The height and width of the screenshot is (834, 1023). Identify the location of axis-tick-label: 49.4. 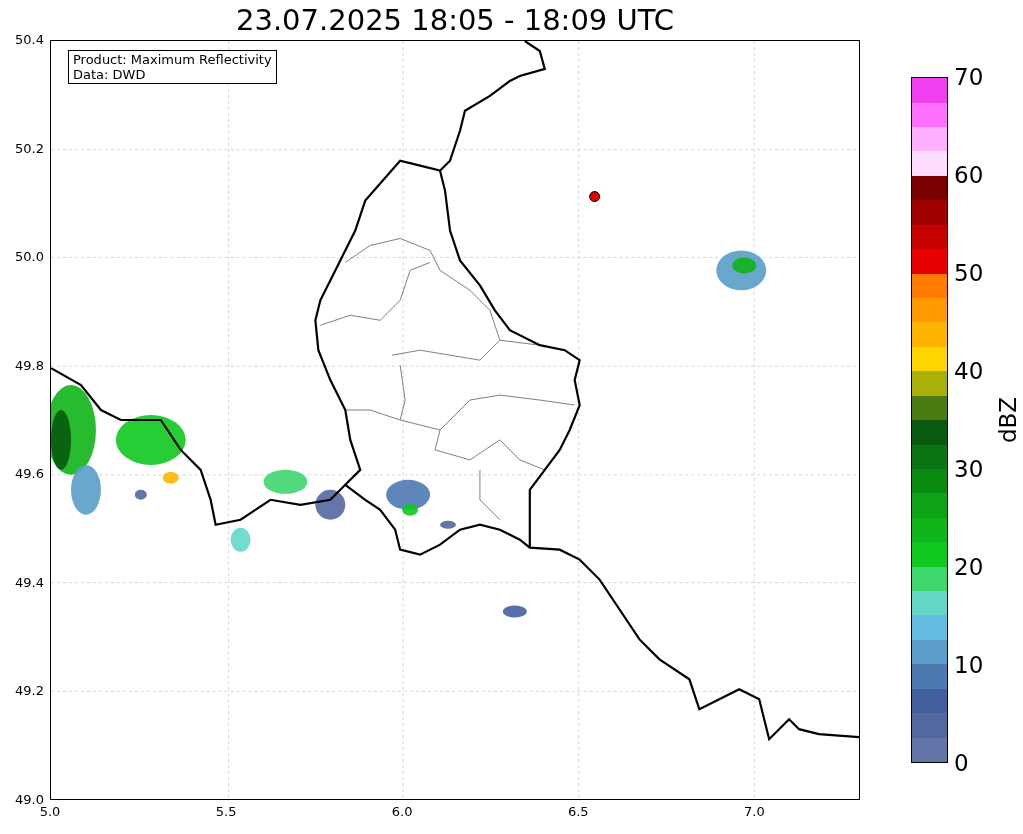
(29, 582).